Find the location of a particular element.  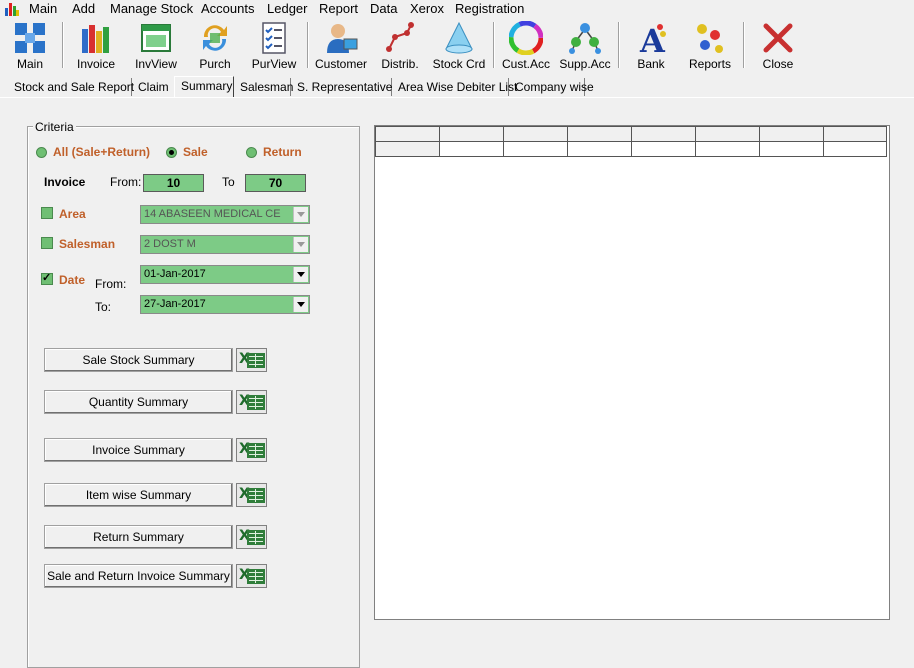

menu-report: Report is located at coordinates (338, 8).